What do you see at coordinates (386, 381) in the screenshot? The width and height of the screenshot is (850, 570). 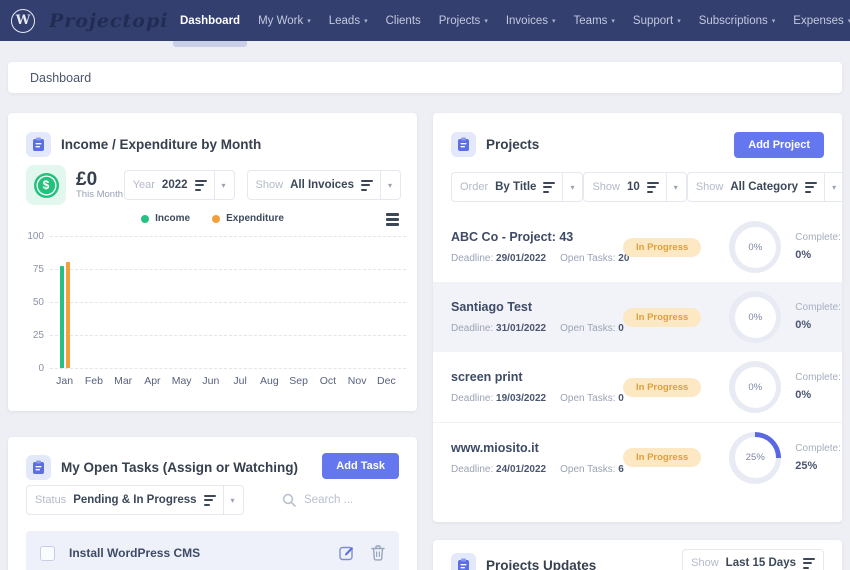 I see `x-tick-label: Dec` at bounding box center [386, 381].